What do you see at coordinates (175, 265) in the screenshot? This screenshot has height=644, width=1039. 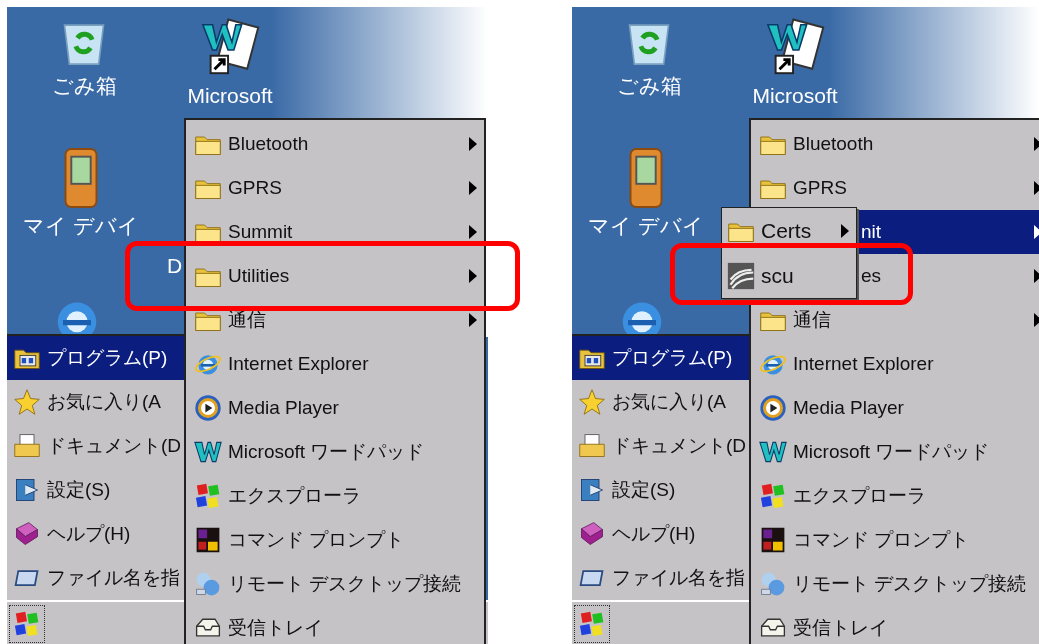 I see `desktop-icon-label: D` at bounding box center [175, 265].